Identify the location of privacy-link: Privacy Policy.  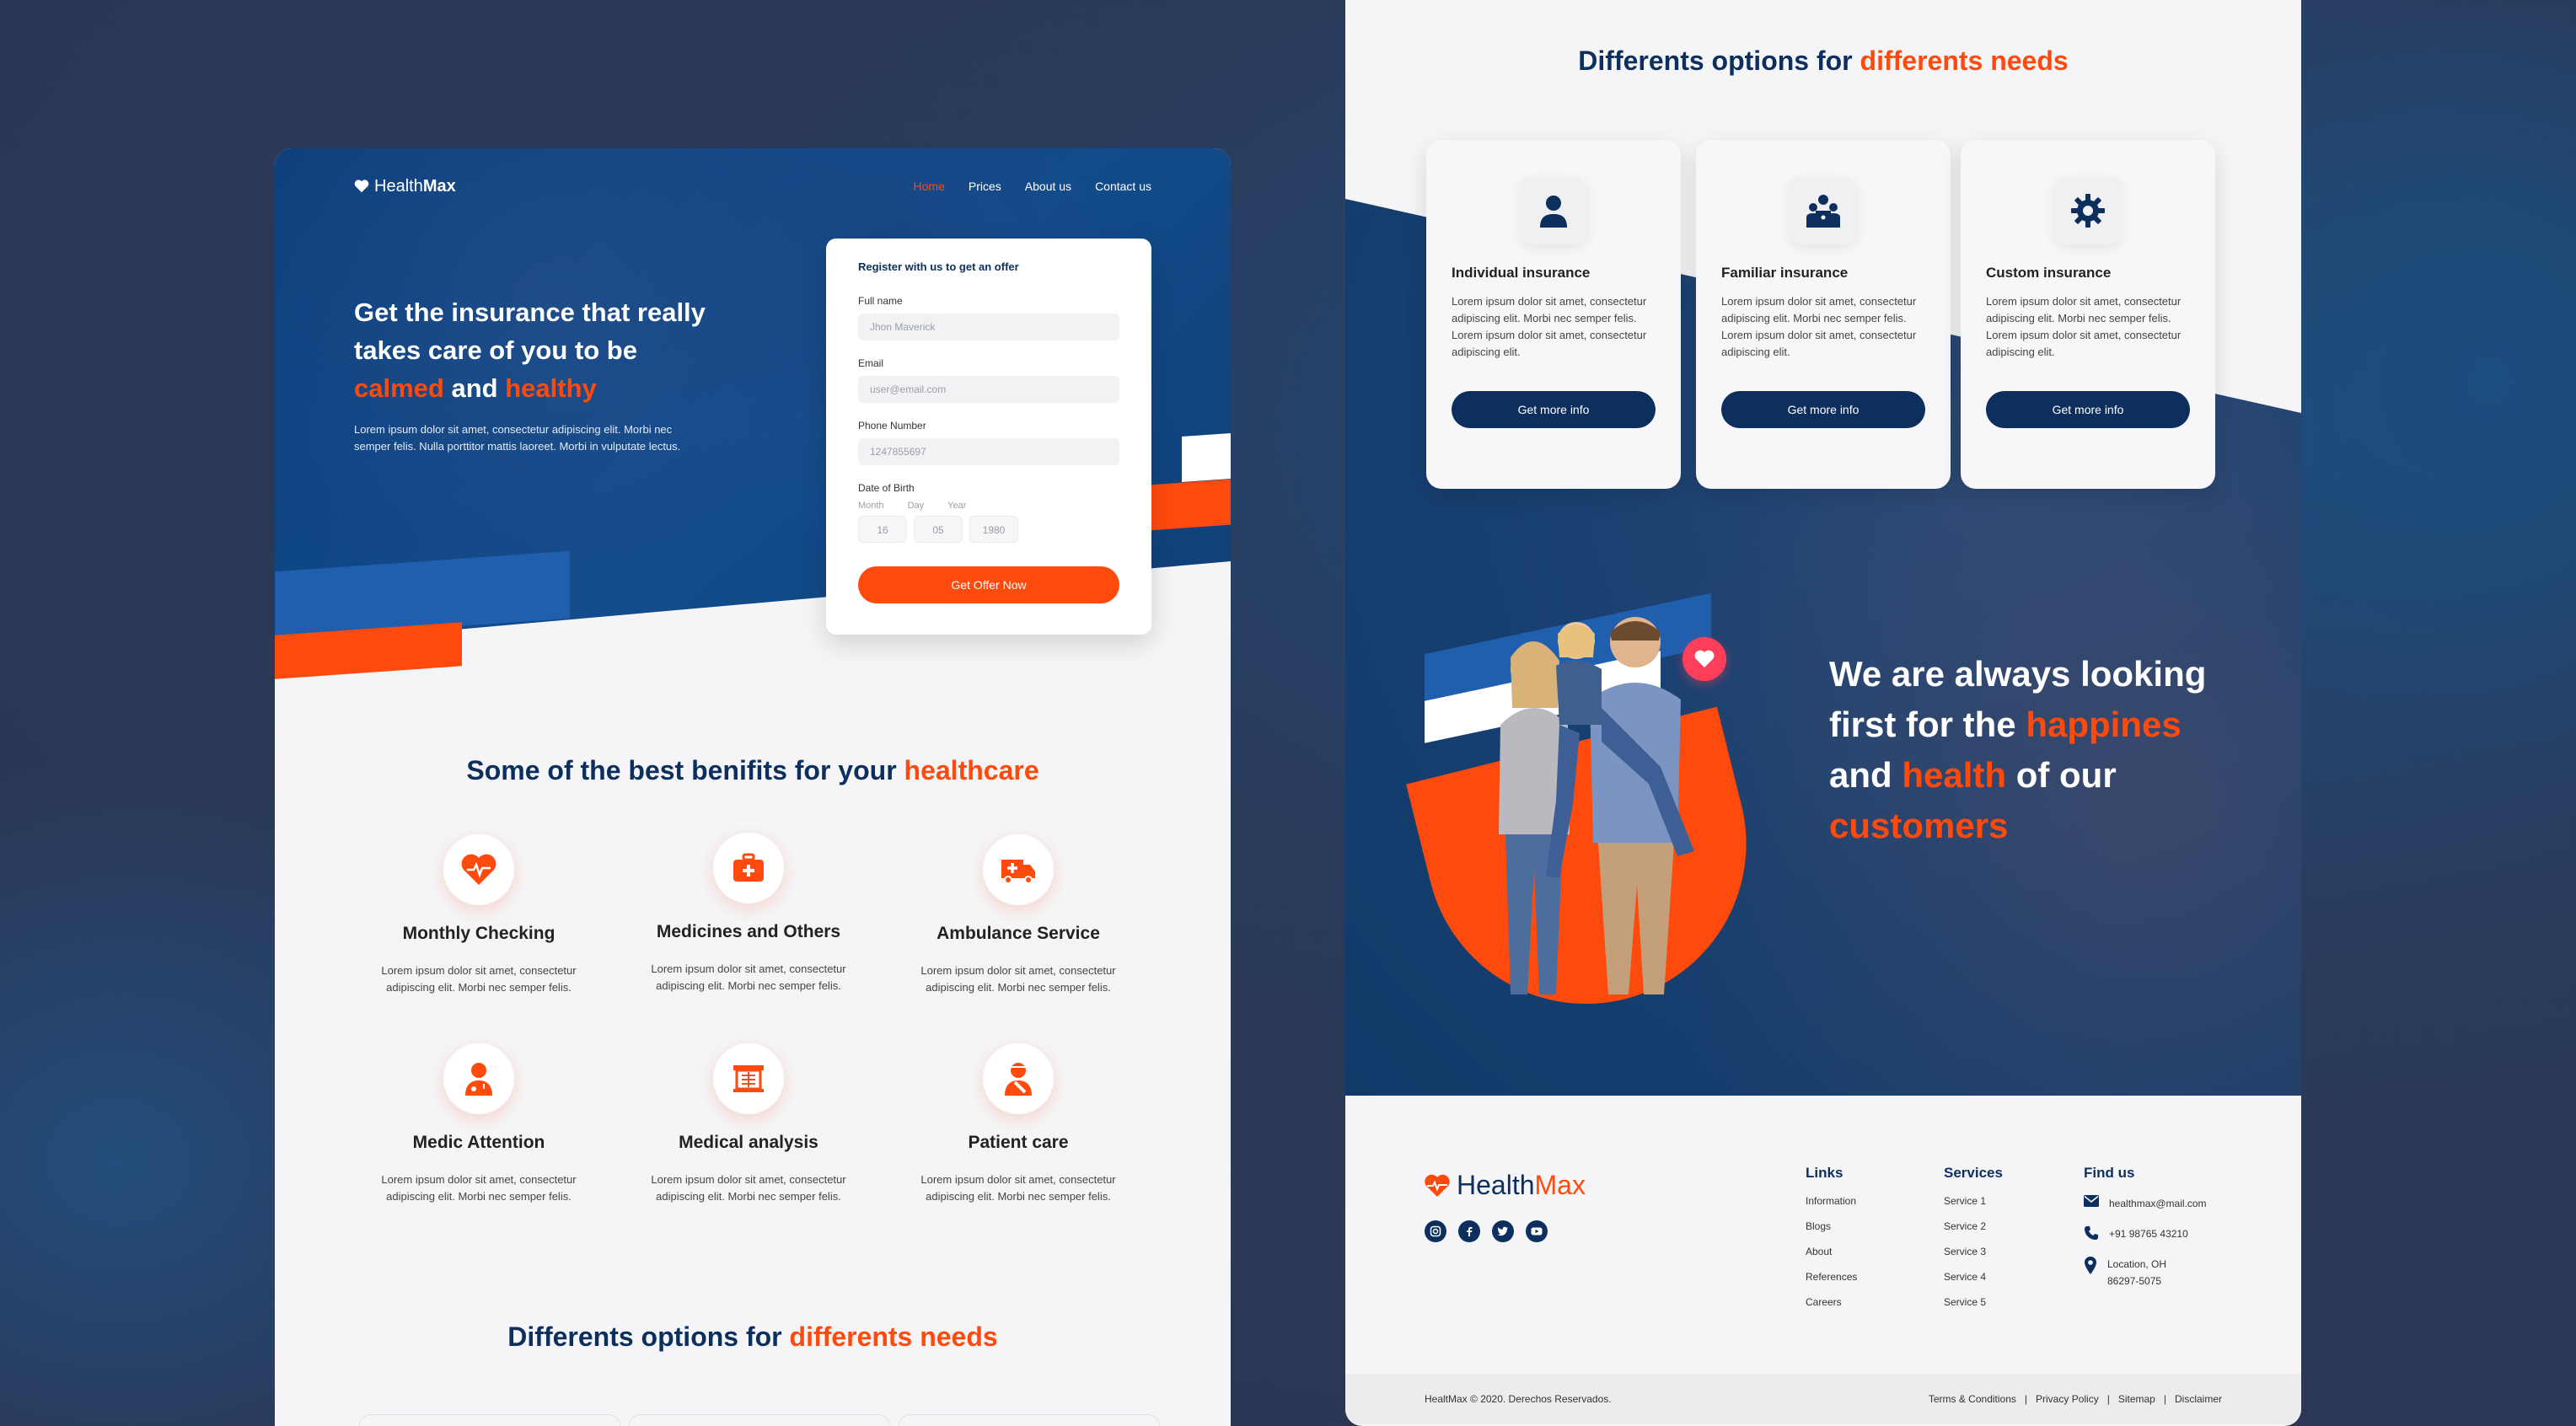
(2067, 1399).